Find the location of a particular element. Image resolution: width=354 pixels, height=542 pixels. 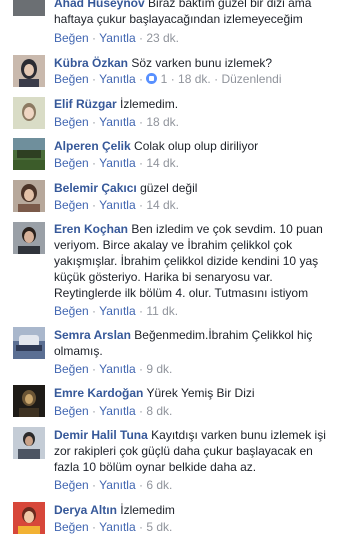

comment-body: Alperen Çelik Colak olup olup diriliyor is located at coordinates (197, 146).